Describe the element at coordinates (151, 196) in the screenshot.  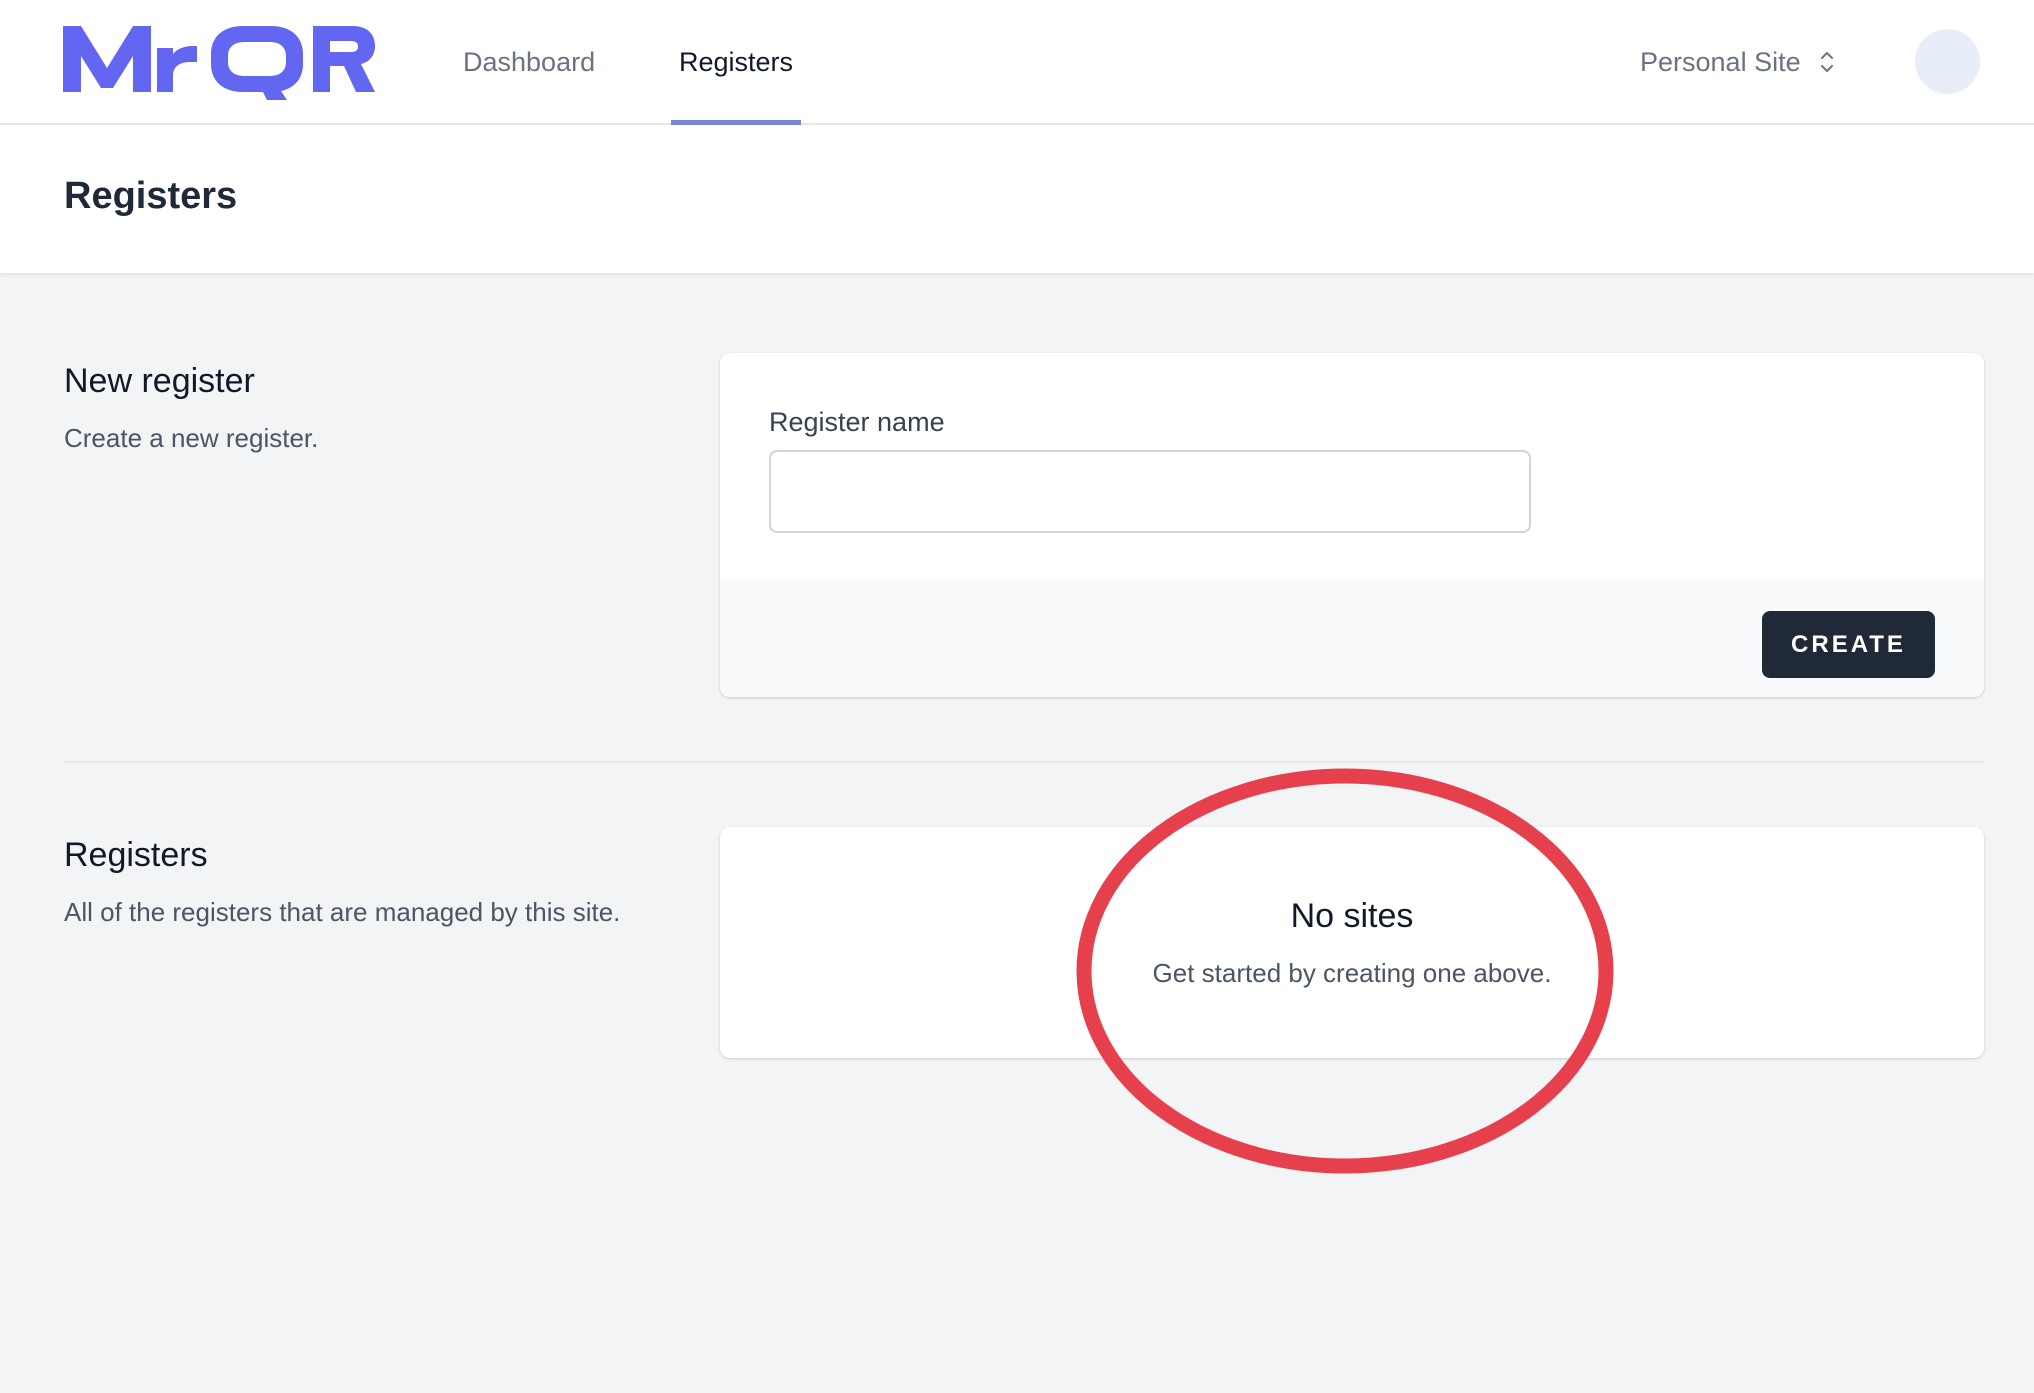
I see `page-title: Registers` at that location.